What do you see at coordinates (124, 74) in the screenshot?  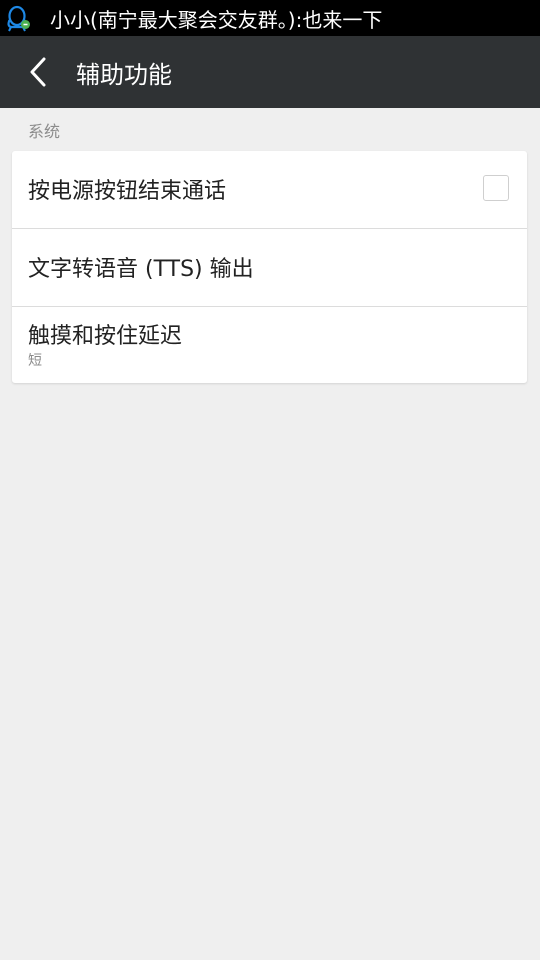 I see `page-title: 辅助功能` at bounding box center [124, 74].